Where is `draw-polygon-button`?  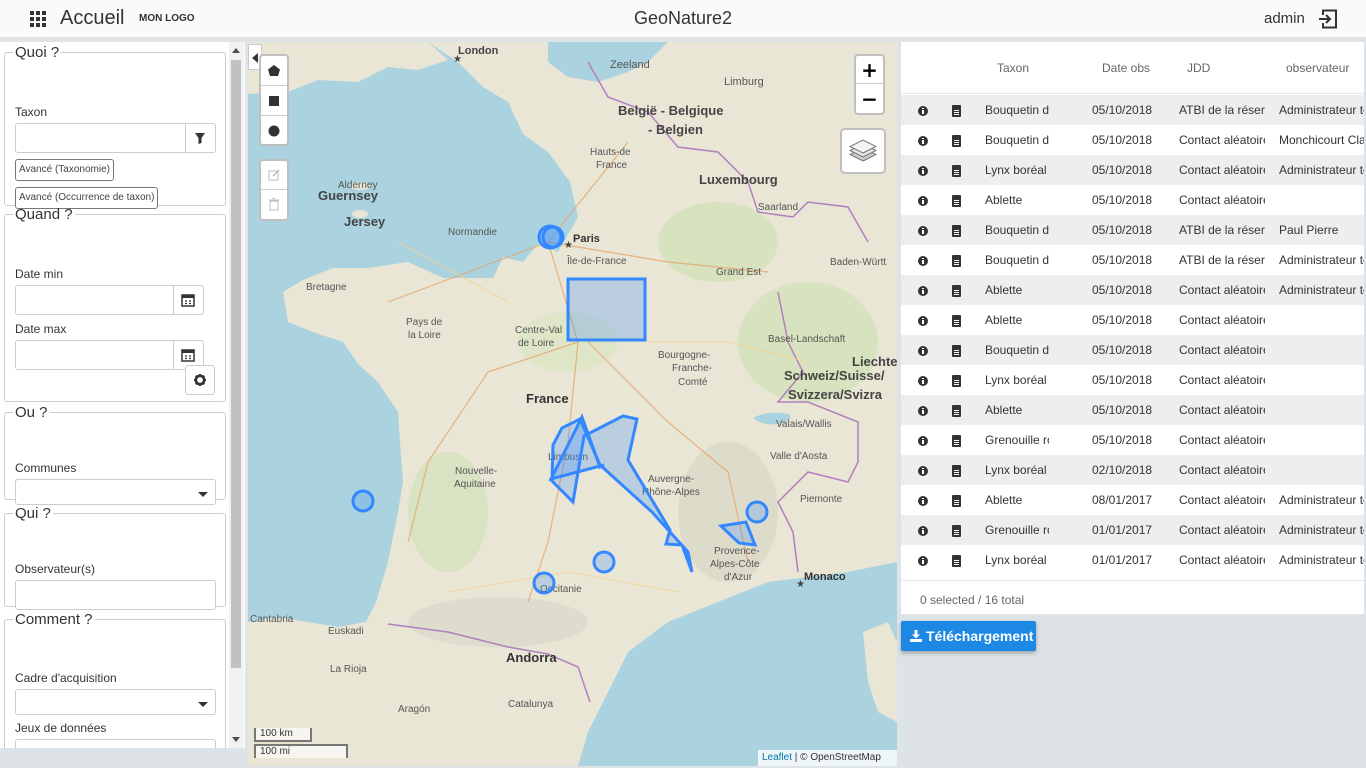
draw-polygon-button is located at coordinates (274, 71).